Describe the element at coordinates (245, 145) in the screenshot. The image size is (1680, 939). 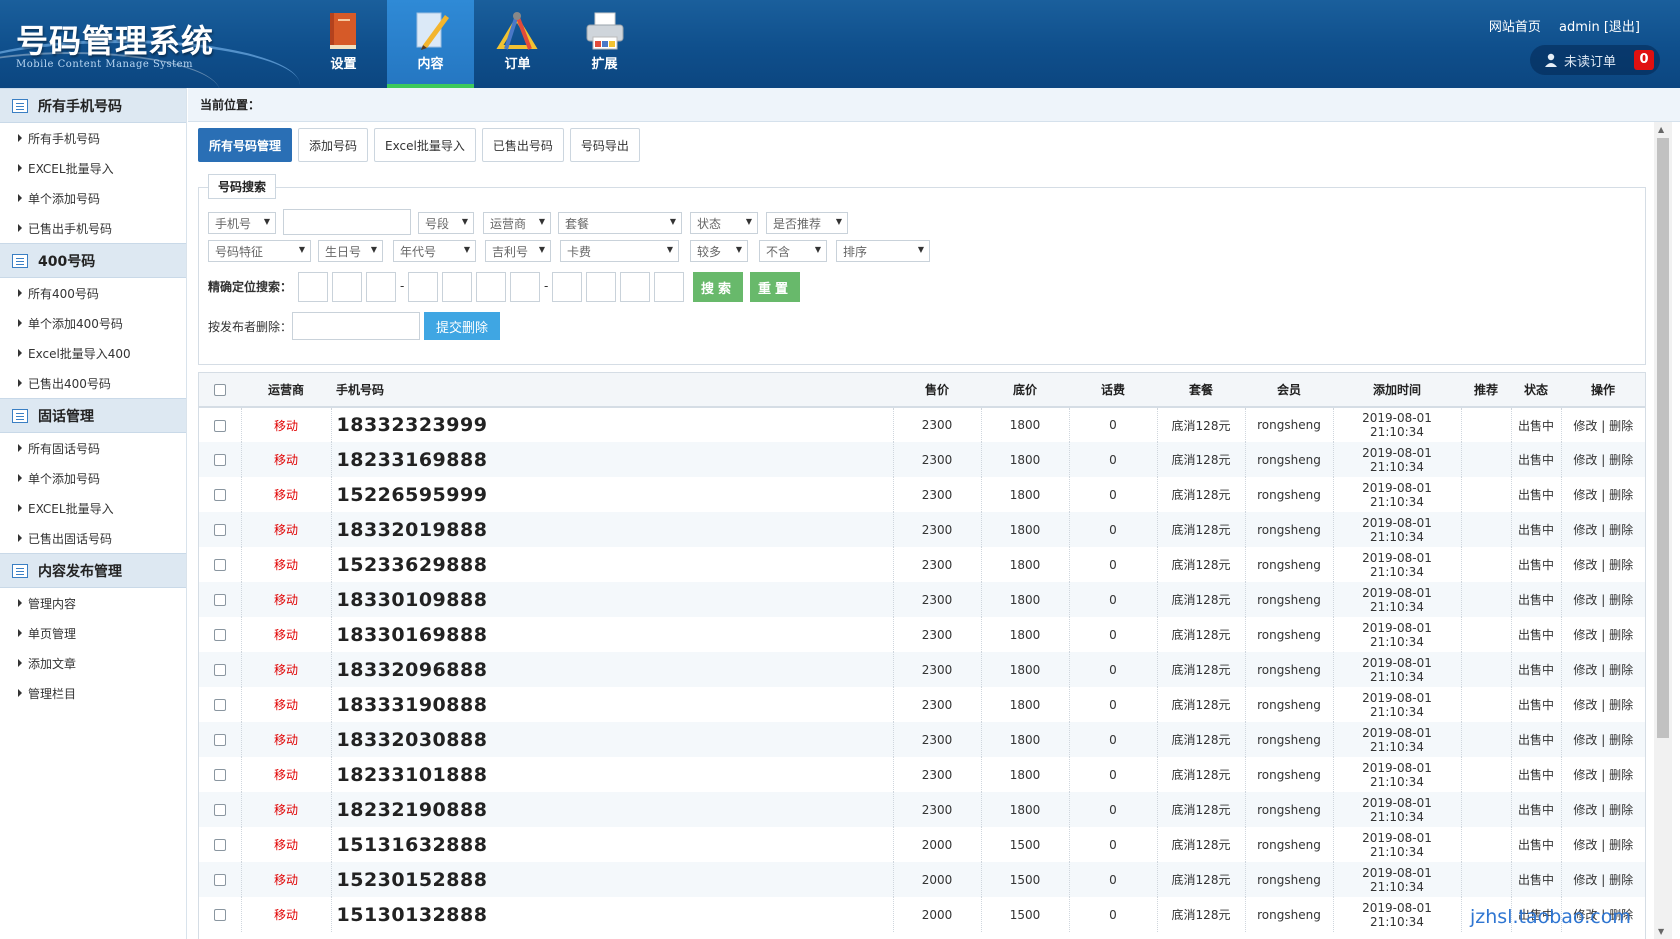
I see `tab-all-numbers: 所有号码管理` at that location.